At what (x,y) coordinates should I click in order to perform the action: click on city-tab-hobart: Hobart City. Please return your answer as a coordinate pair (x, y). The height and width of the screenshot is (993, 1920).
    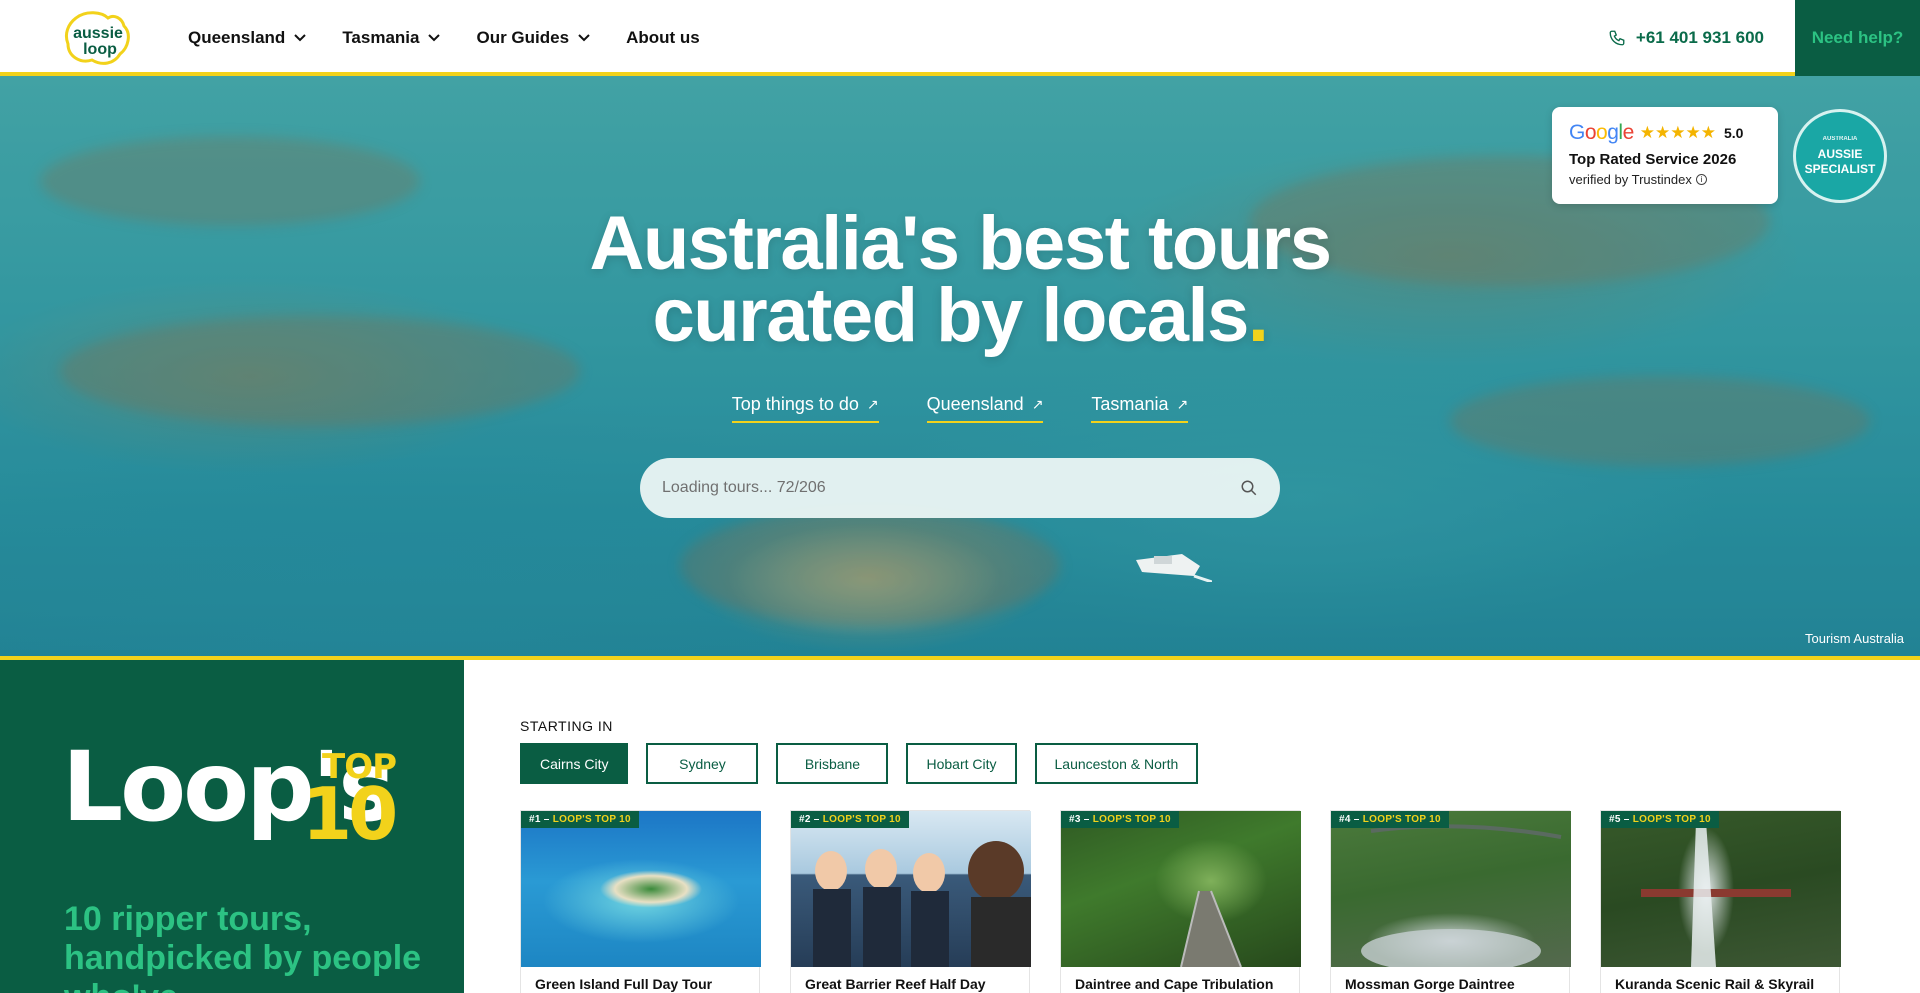
    Looking at the image, I should click on (961, 763).